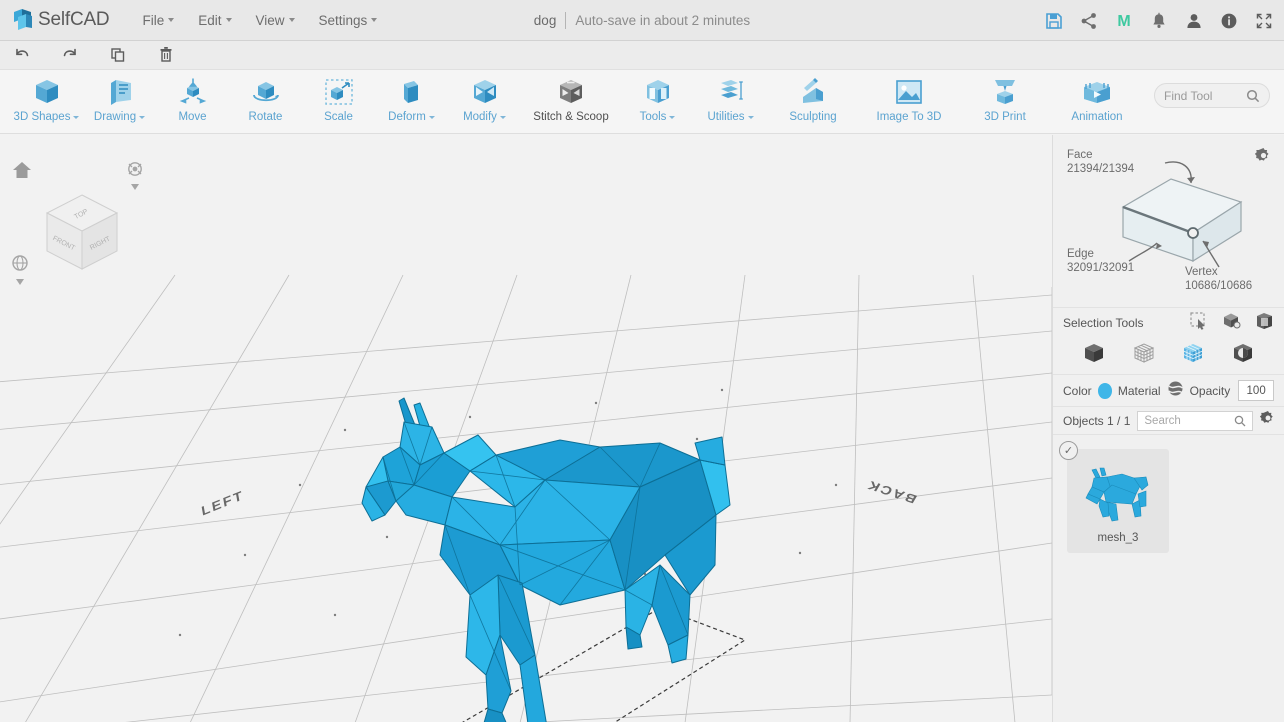  What do you see at coordinates (1005, 117) in the screenshot?
I see `tool-3d-print-label: 3D Print` at bounding box center [1005, 117].